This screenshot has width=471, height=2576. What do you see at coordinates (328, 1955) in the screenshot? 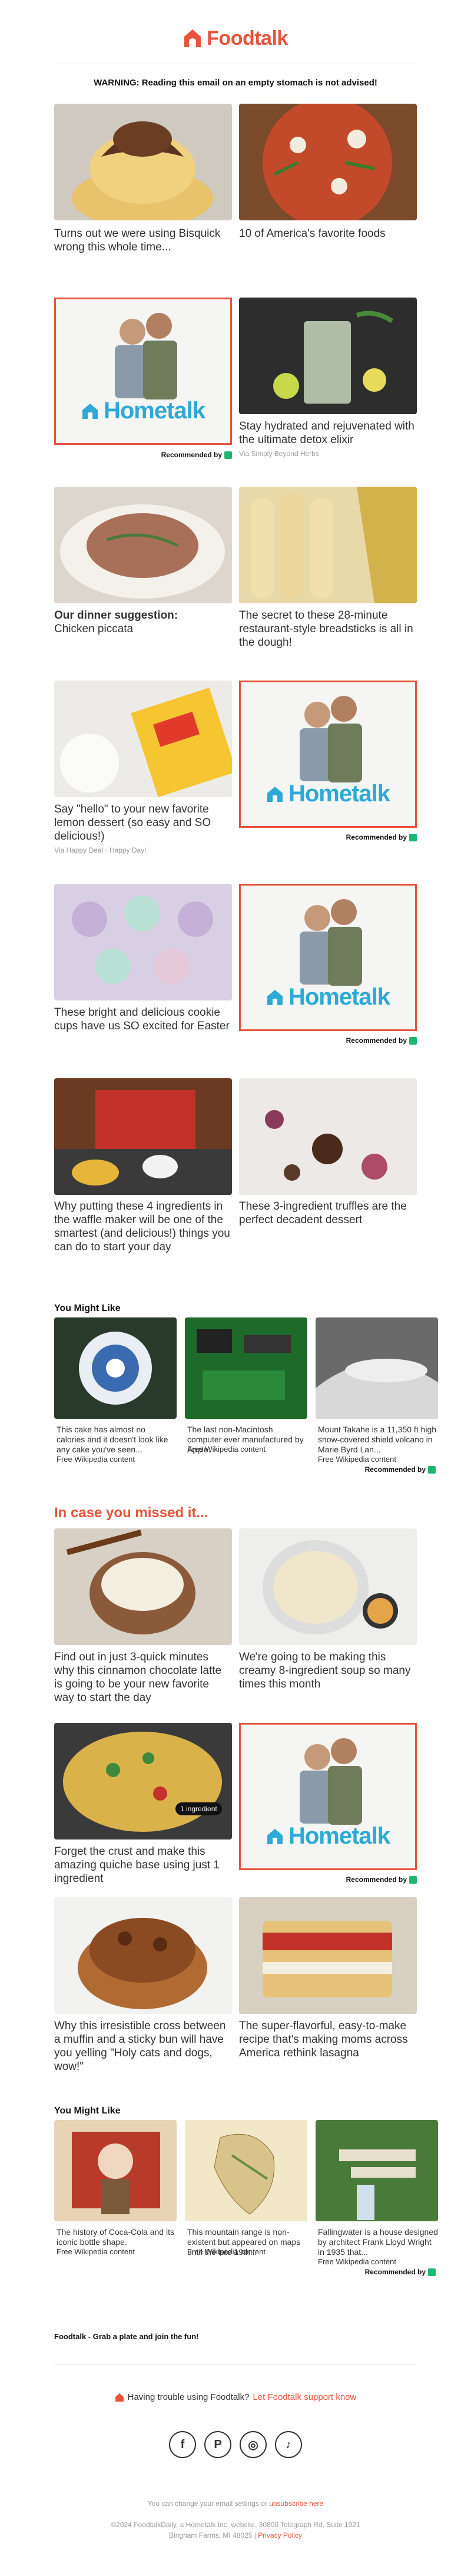
I see `lasagna-image` at bounding box center [328, 1955].